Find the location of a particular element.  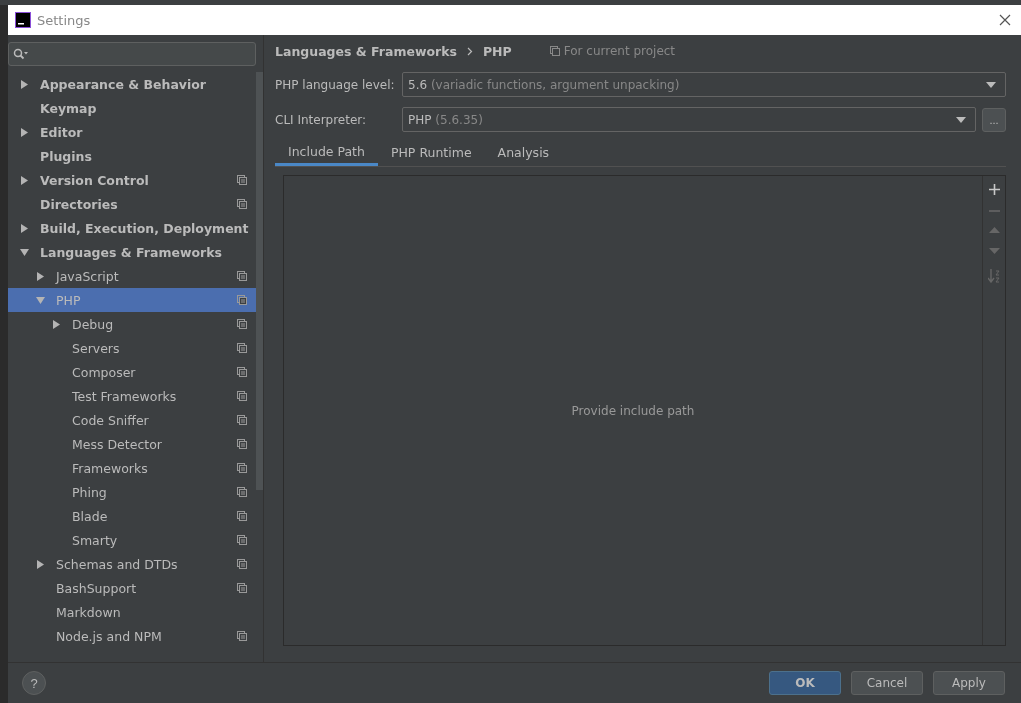

breadcrumb-item: PHP is located at coordinates (497, 51).